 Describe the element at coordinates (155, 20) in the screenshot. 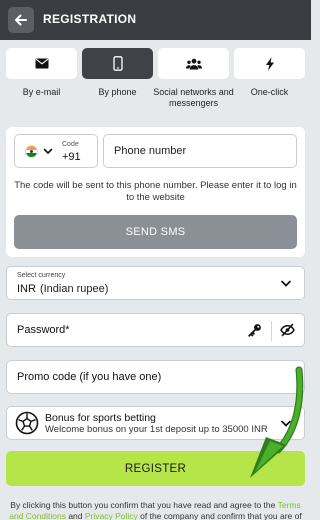

I see `header-bar: REGISTRATION` at that location.